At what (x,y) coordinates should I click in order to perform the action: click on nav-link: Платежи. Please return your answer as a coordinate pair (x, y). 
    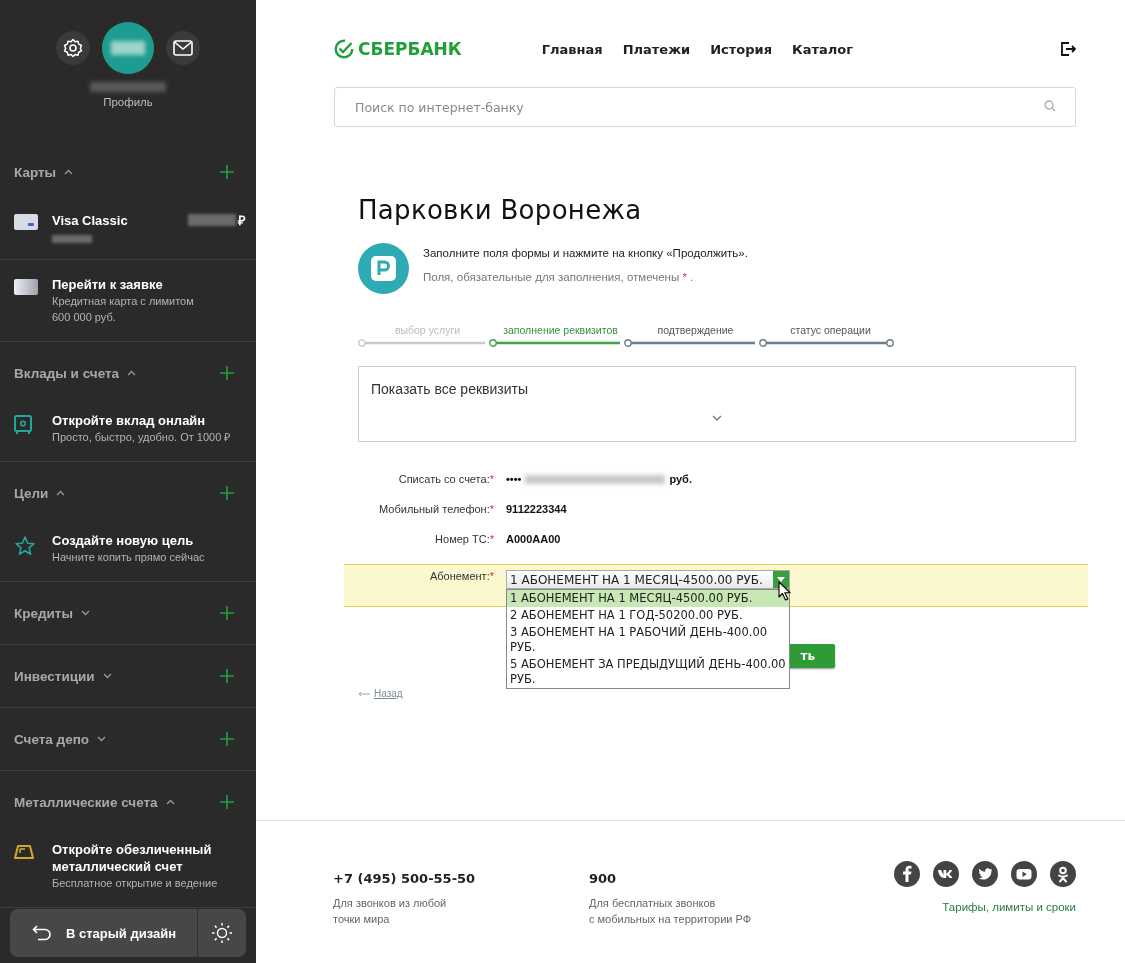
    Looking at the image, I should click on (656, 49).